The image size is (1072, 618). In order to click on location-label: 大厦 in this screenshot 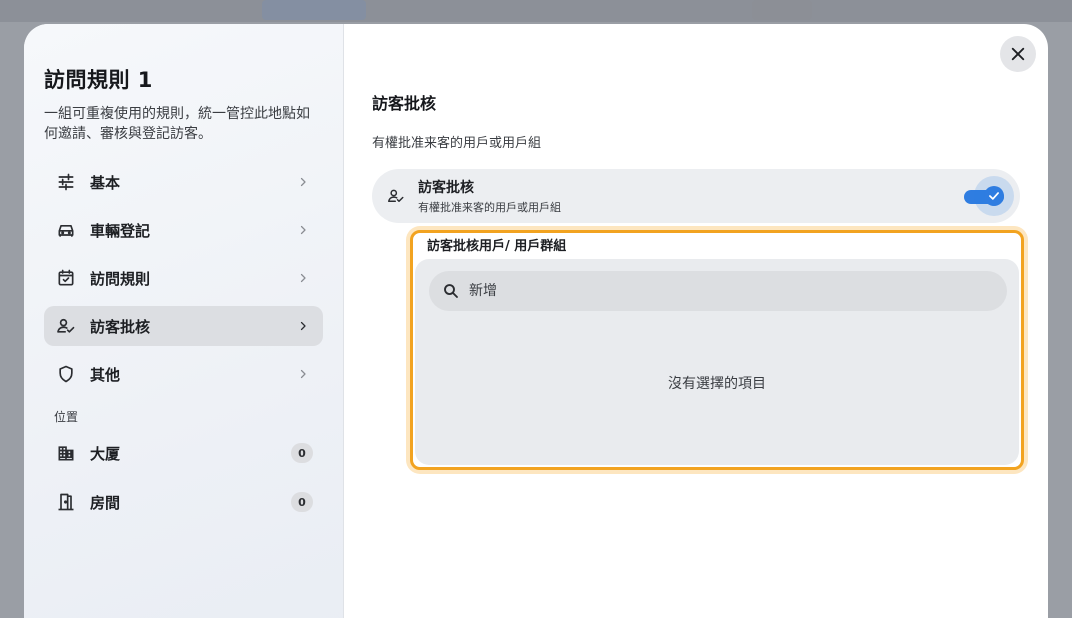, I will do `click(105, 453)`.